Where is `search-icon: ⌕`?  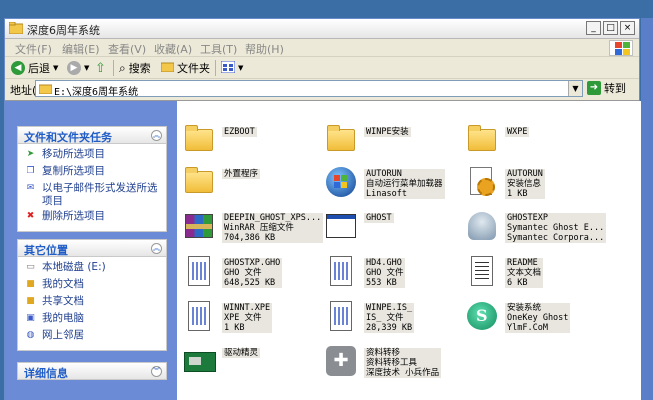 search-icon: ⌕ is located at coordinates (122, 67).